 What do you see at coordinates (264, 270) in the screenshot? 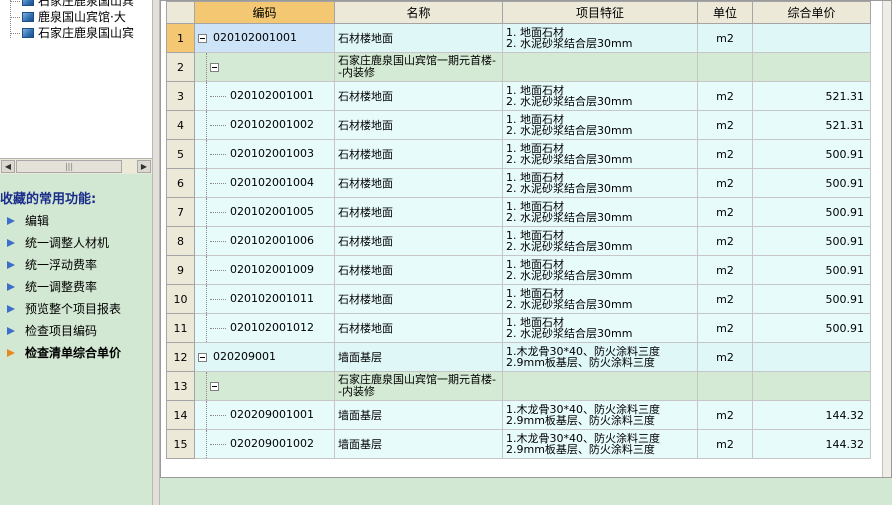
I see `code-cell: 020102001009` at bounding box center [264, 270].